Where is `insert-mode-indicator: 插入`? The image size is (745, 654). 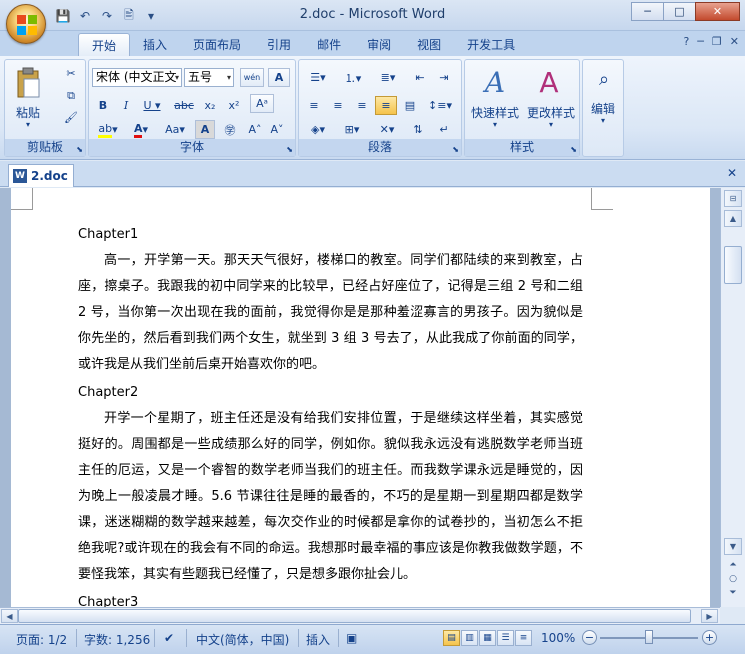
insert-mode-indicator: 插入 is located at coordinates (318, 639).